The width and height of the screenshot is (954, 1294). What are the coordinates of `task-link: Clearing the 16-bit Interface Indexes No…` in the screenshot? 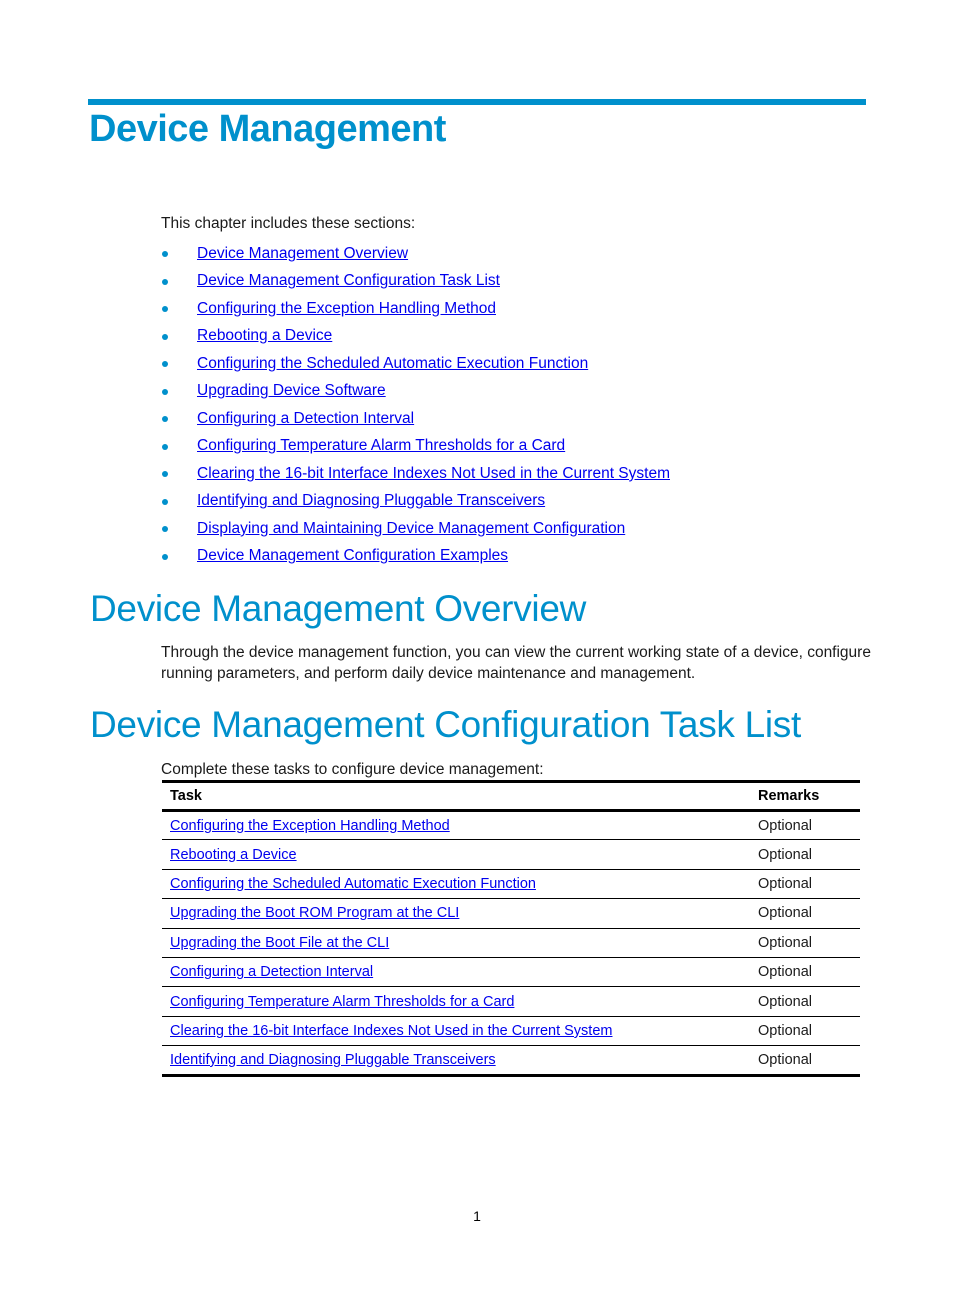 It's located at (391, 1031).